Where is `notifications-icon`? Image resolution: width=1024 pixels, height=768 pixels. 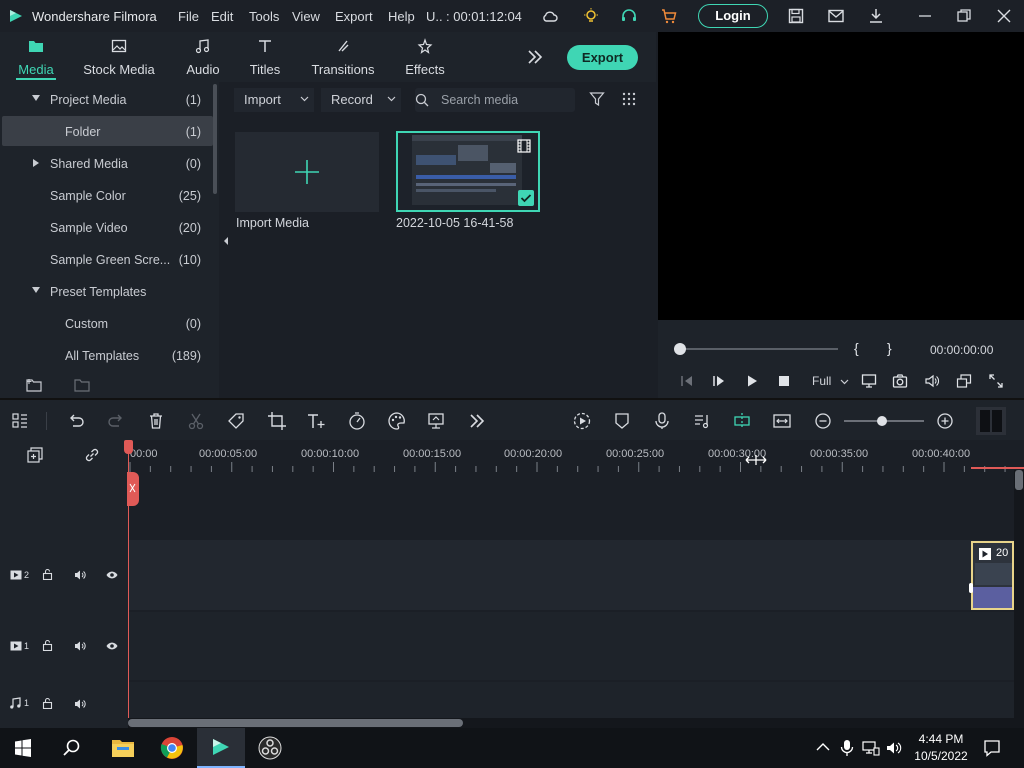
notifications-icon is located at coordinates (992, 748).